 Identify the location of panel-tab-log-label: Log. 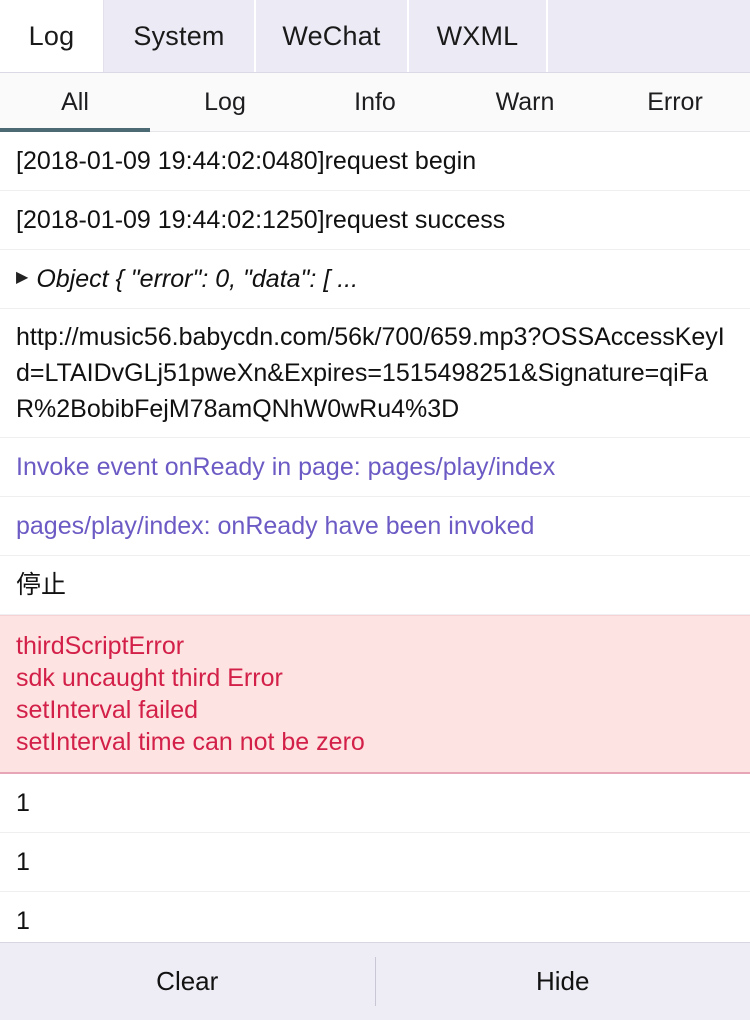
(51, 35).